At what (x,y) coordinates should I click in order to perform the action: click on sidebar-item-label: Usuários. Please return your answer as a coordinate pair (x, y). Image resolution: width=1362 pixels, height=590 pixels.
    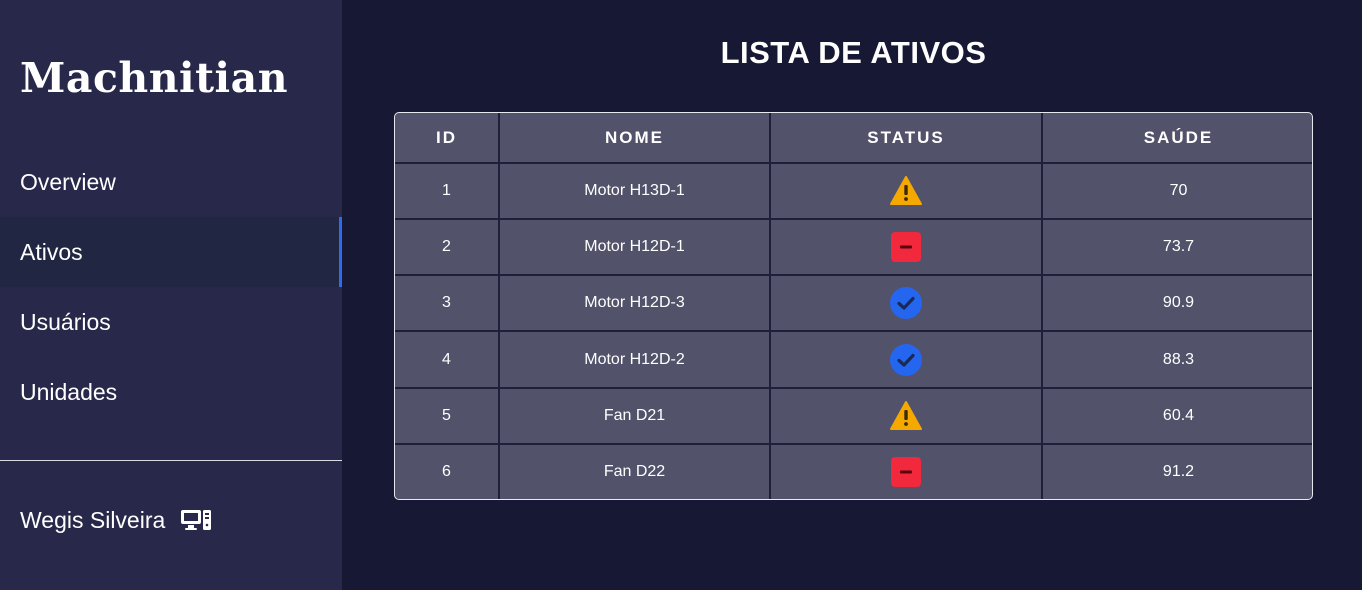
    Looking at the image, I should click on (65, 321).